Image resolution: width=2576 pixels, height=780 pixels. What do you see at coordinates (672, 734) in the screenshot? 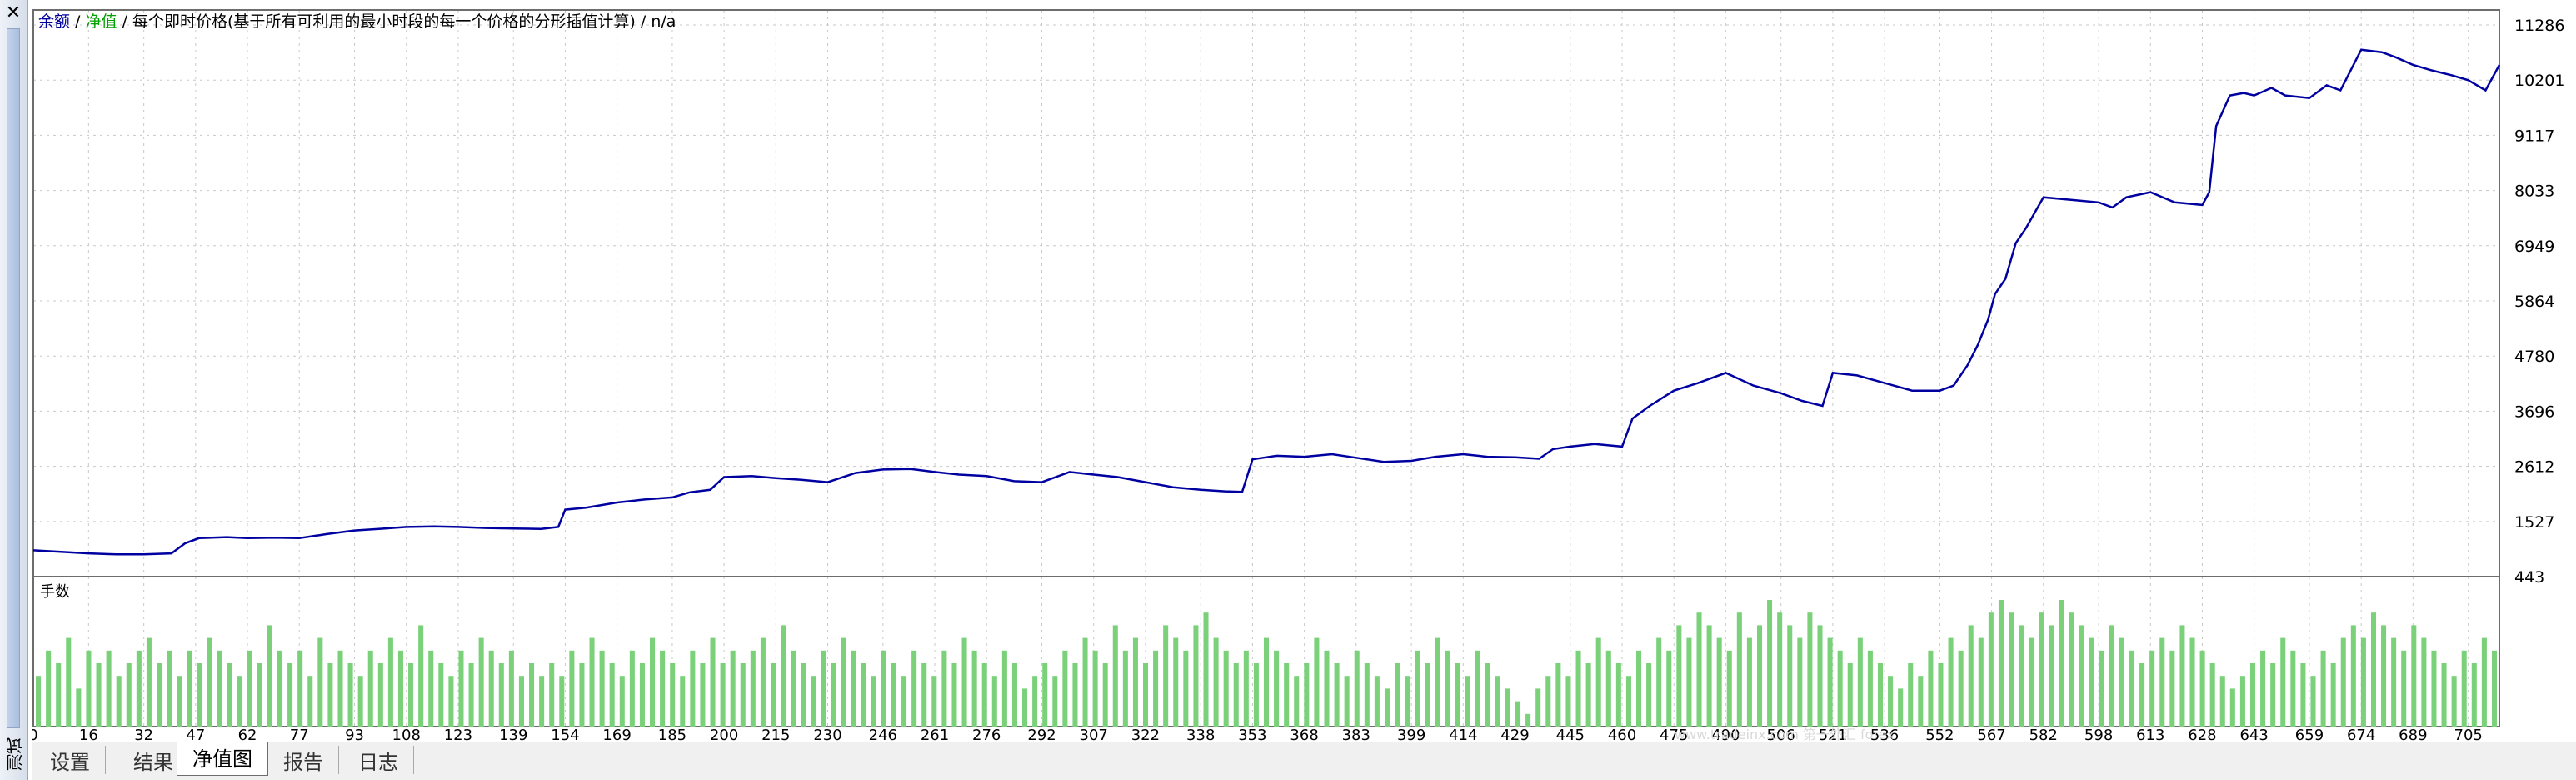
I see `x-tick-label: 185` at bounding box center [672, 734].